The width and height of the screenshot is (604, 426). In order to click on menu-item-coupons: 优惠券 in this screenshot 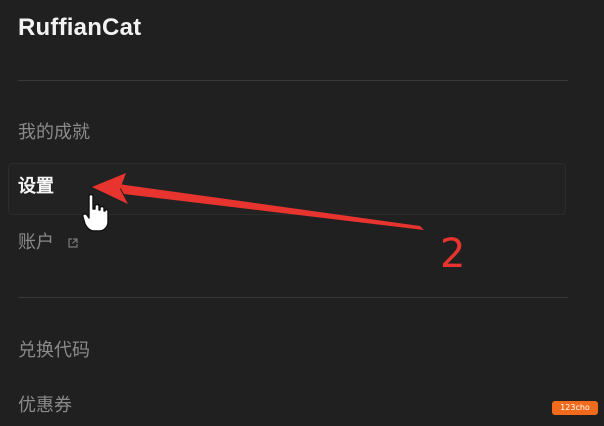, I will do `click(45, 406)`.